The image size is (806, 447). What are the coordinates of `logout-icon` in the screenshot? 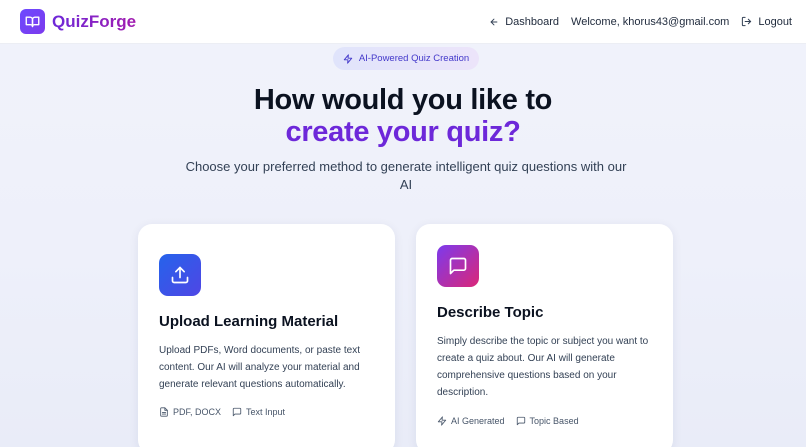 It's located at (747, 21).